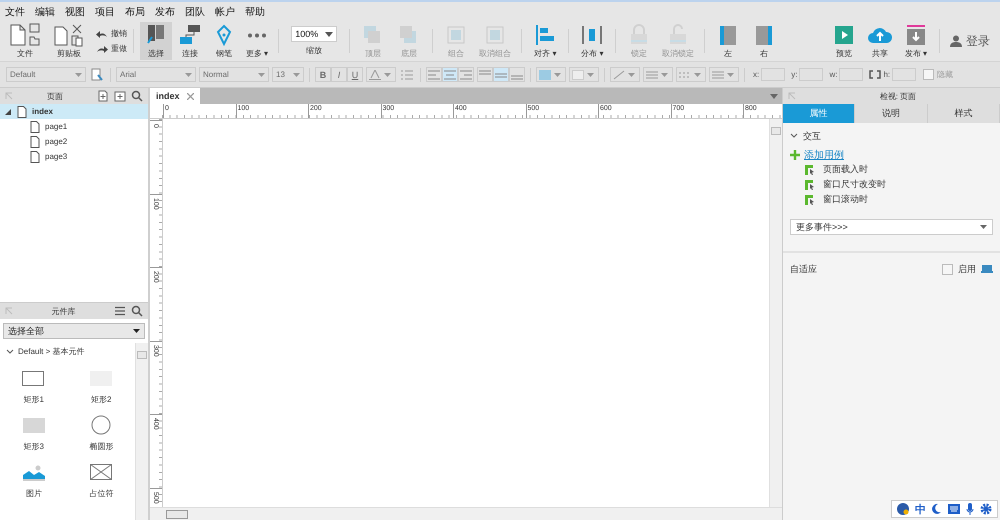 This screenshot has height=520, width=1000. Describe the element at coordinates (891, 113) in the screenshot. I see `inspector-tab: 说明` at that location.